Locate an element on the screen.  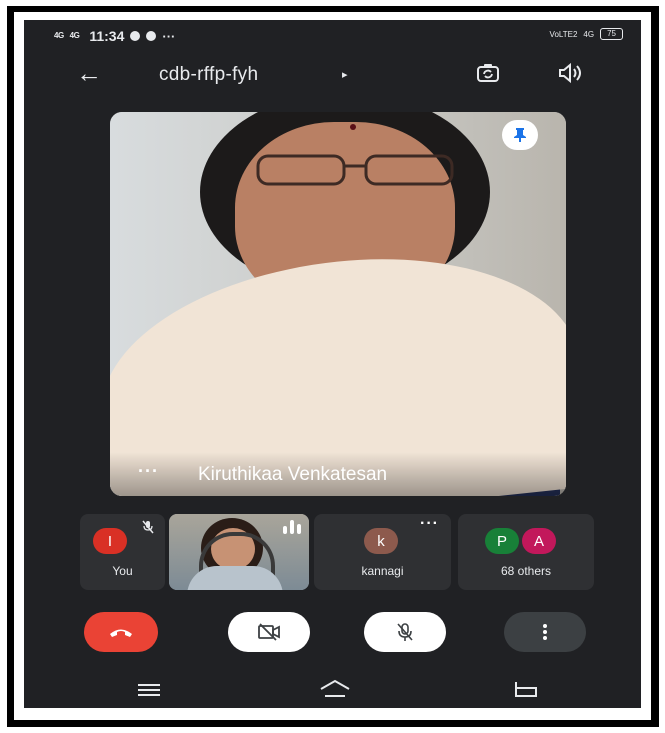
switch-camera-icon is located at coordinates (488, 73).